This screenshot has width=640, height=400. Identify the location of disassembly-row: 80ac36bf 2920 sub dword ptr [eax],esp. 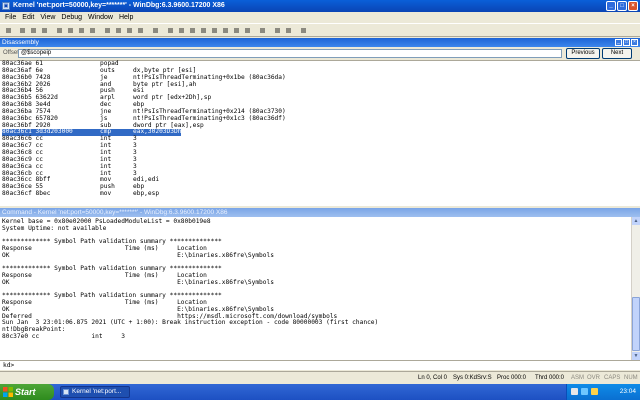
(312, 126).